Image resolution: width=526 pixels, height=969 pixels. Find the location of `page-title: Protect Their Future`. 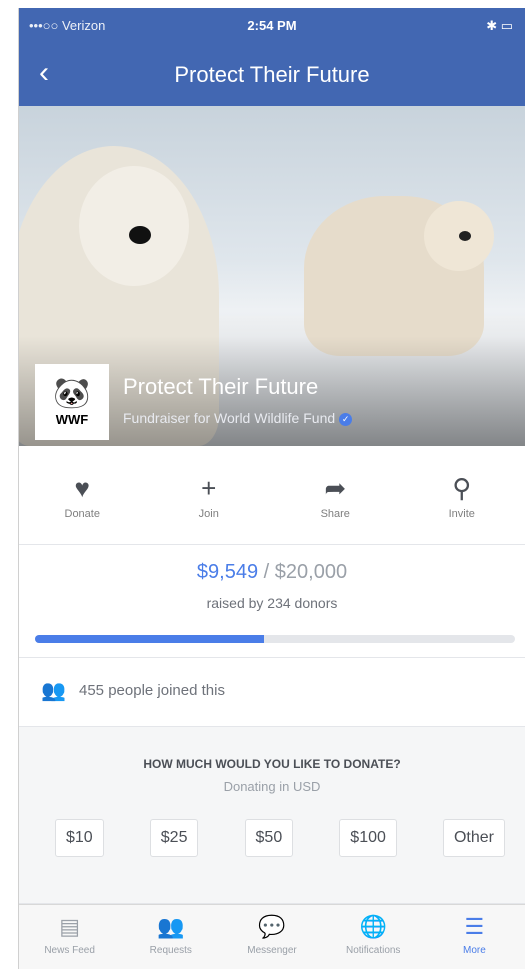

page-title: Protect Their Future is located at coordinates (272, 74).